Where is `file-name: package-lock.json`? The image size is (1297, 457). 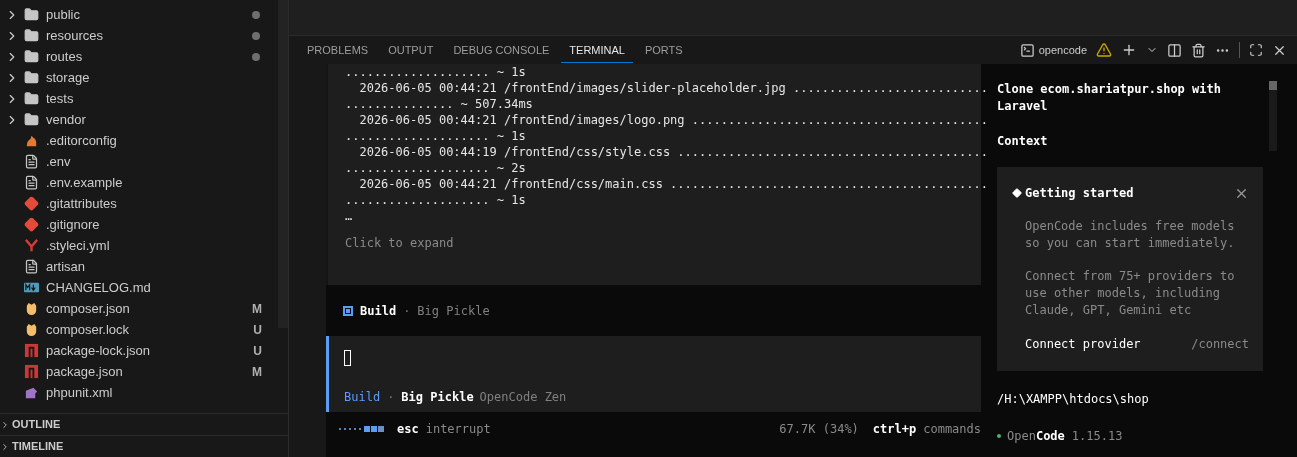 file-name: package-lock.json is located at coordinates (99, 350).